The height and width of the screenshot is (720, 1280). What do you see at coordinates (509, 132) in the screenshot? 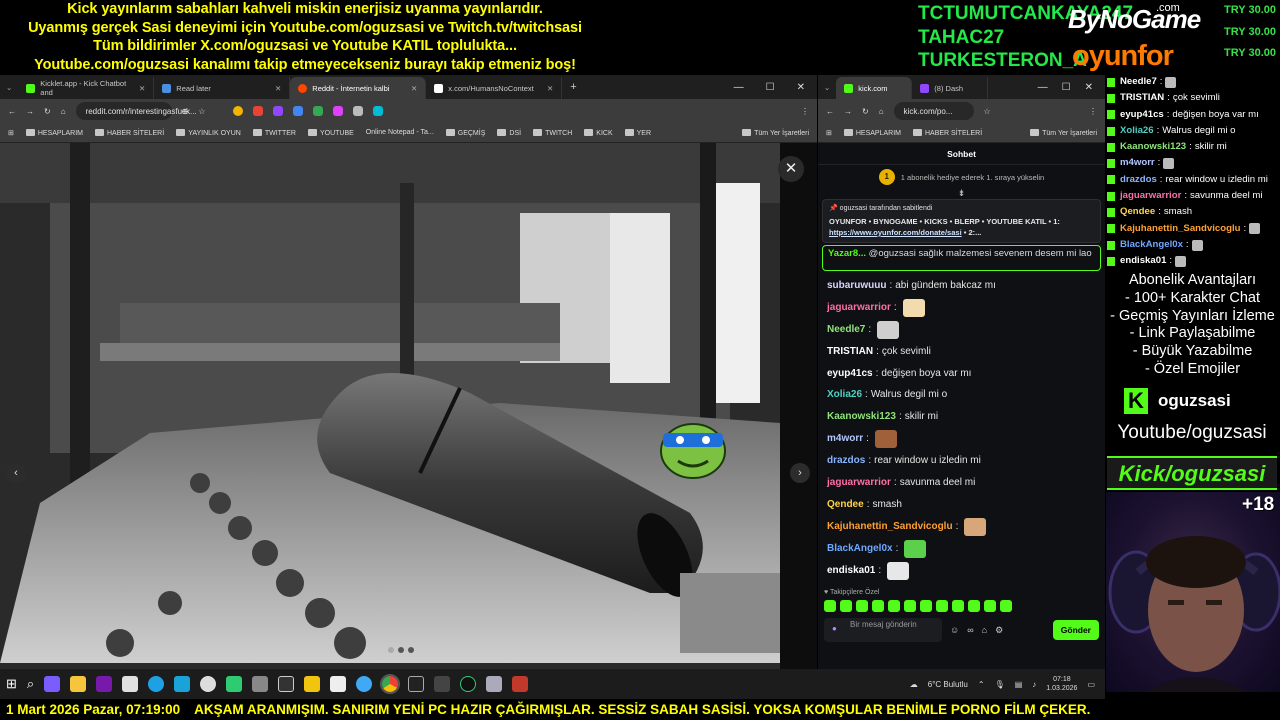
I see `bookmark-item: DSİ` at bounding box center [509, 132].